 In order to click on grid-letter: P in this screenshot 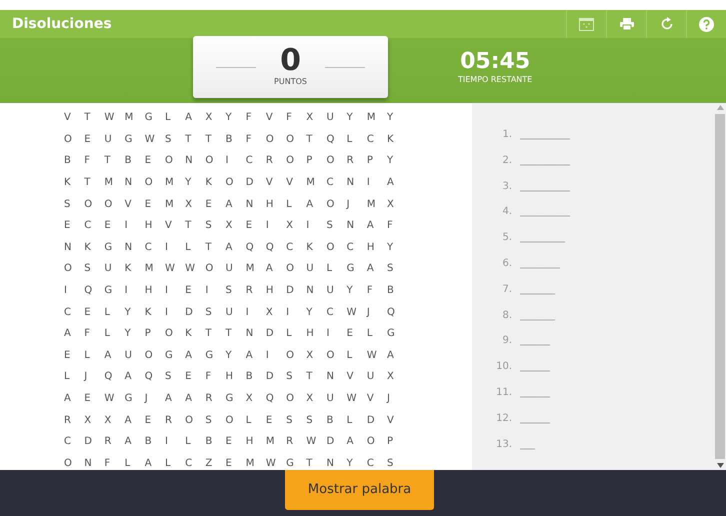, I will do `click(369, 160)`.